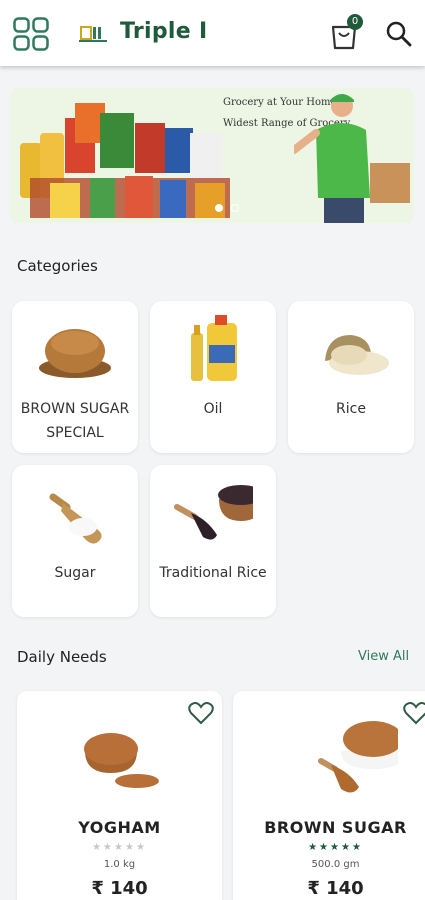 The image size is (425, 900). I want to click on category-brown-sugar-special: BROWN SUGAR SPECIAL, so click(75, 377).